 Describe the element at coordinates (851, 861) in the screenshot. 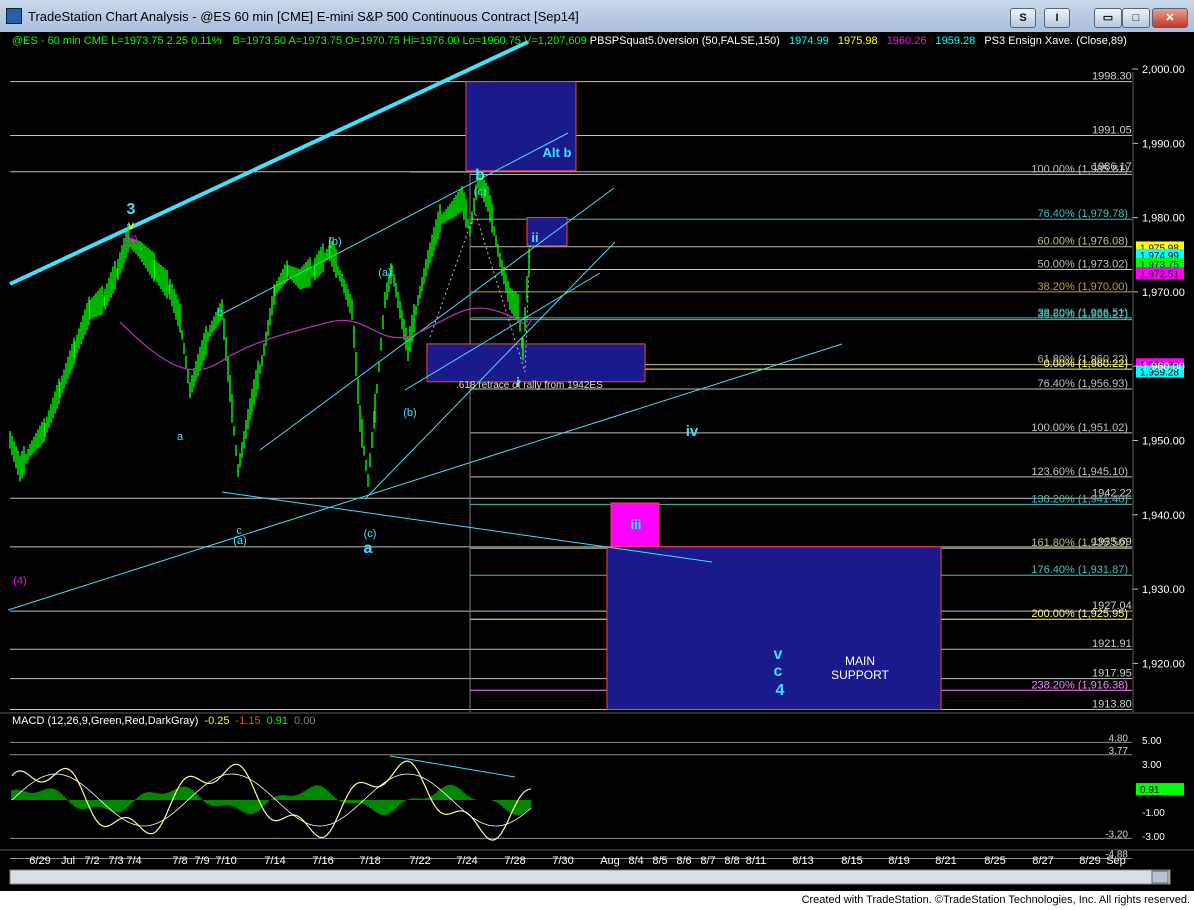

I see `time-tick-label: 8/15` at that location.